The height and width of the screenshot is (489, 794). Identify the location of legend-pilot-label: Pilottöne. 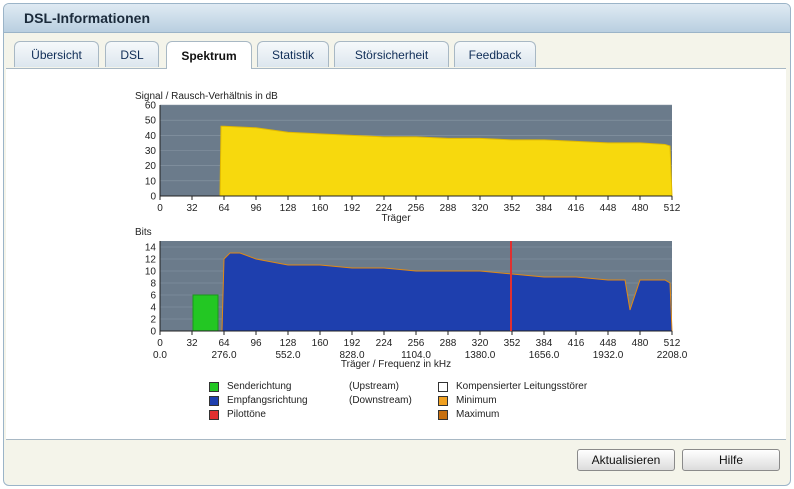
(246, 414).